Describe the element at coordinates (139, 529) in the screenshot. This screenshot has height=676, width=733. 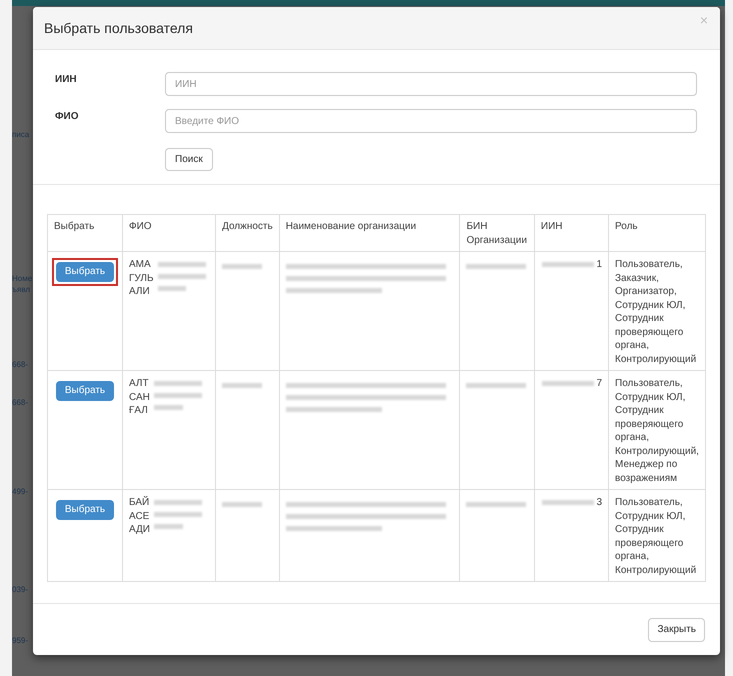
I see `name-fragment: АДИ` at that location.